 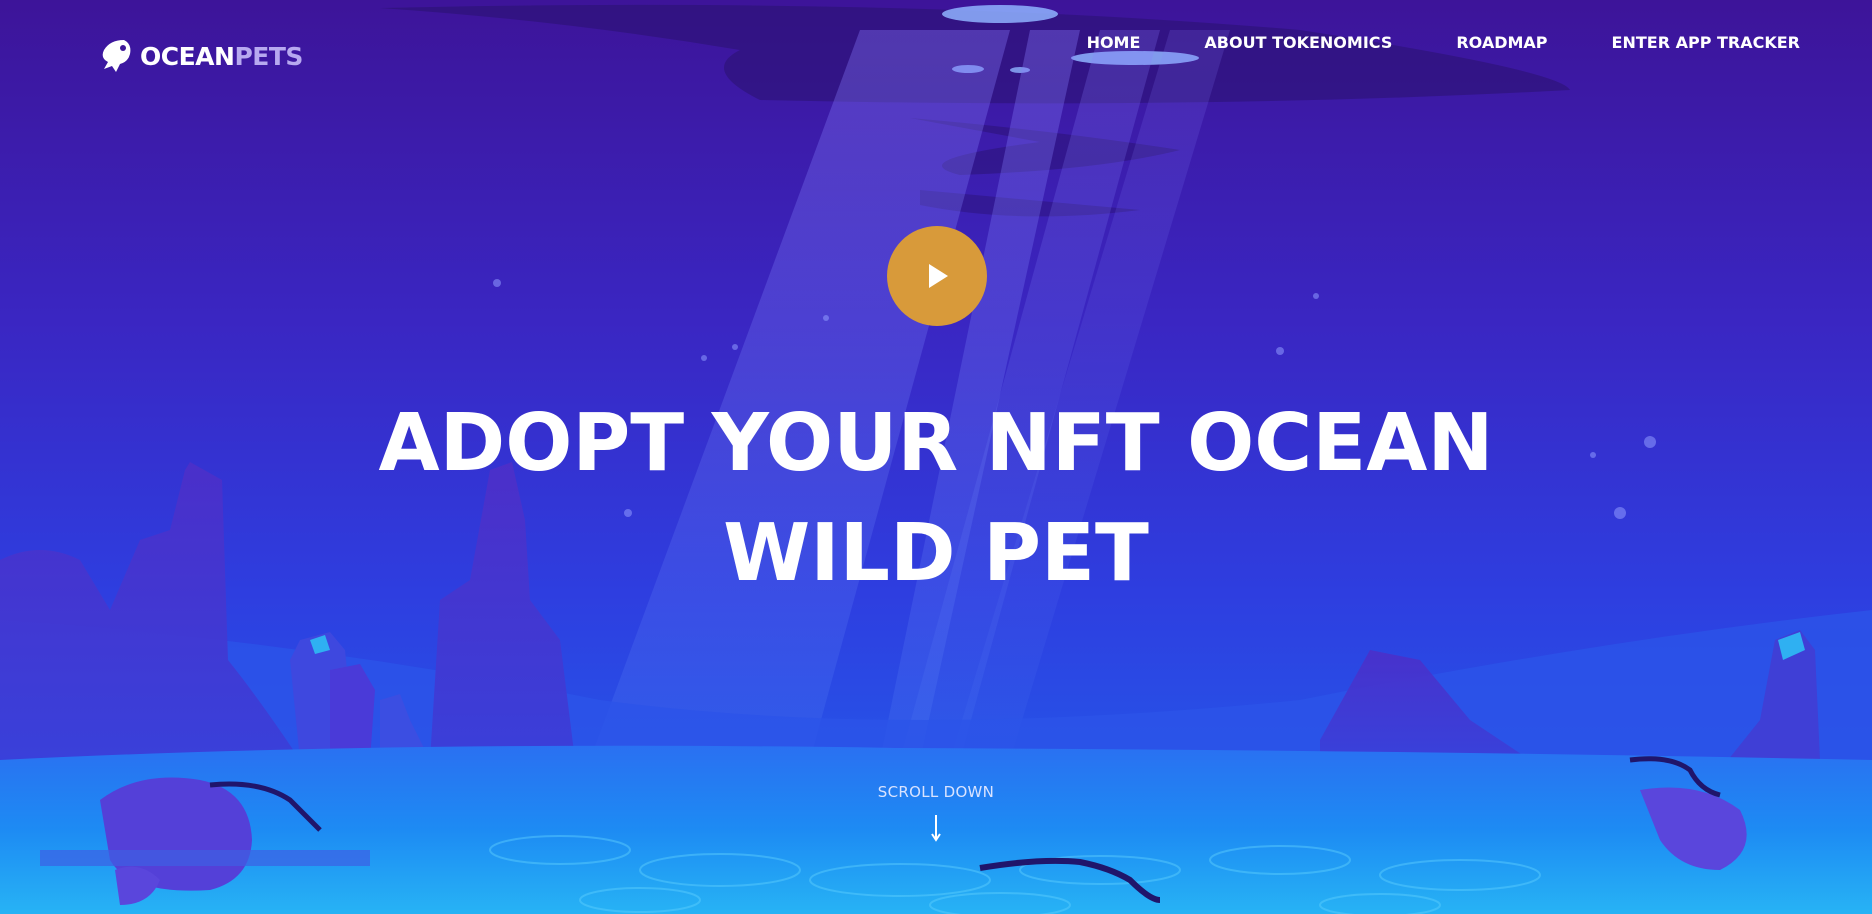 What do you see at coordinates (936, 792) in the screenshot?
I see `scroll-down-label: SCROLL DOWN` at bounding box center [936, 792].